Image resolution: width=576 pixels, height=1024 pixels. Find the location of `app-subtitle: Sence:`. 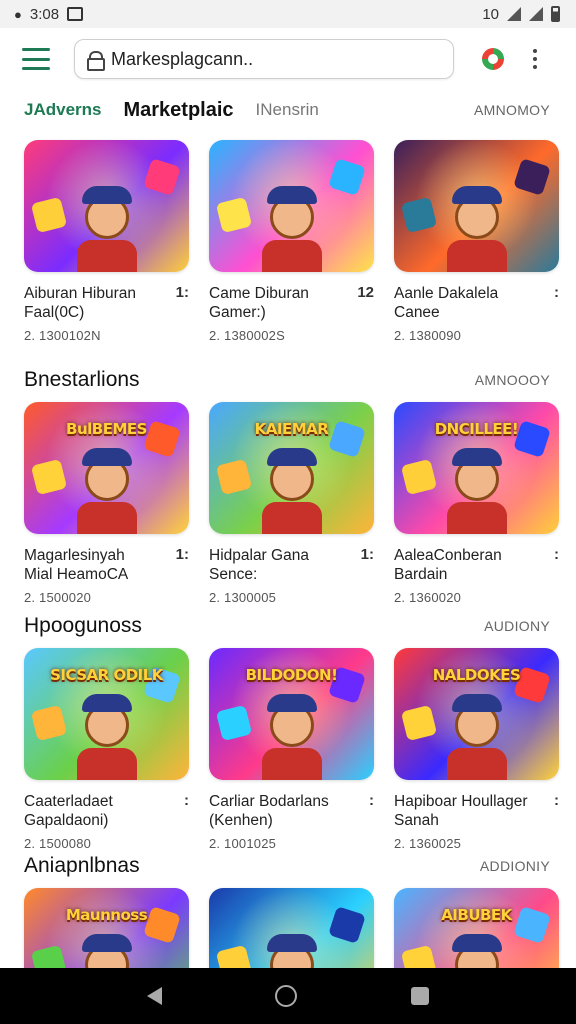

app-subtitle: Sence: is located at coordinates (233, 574).